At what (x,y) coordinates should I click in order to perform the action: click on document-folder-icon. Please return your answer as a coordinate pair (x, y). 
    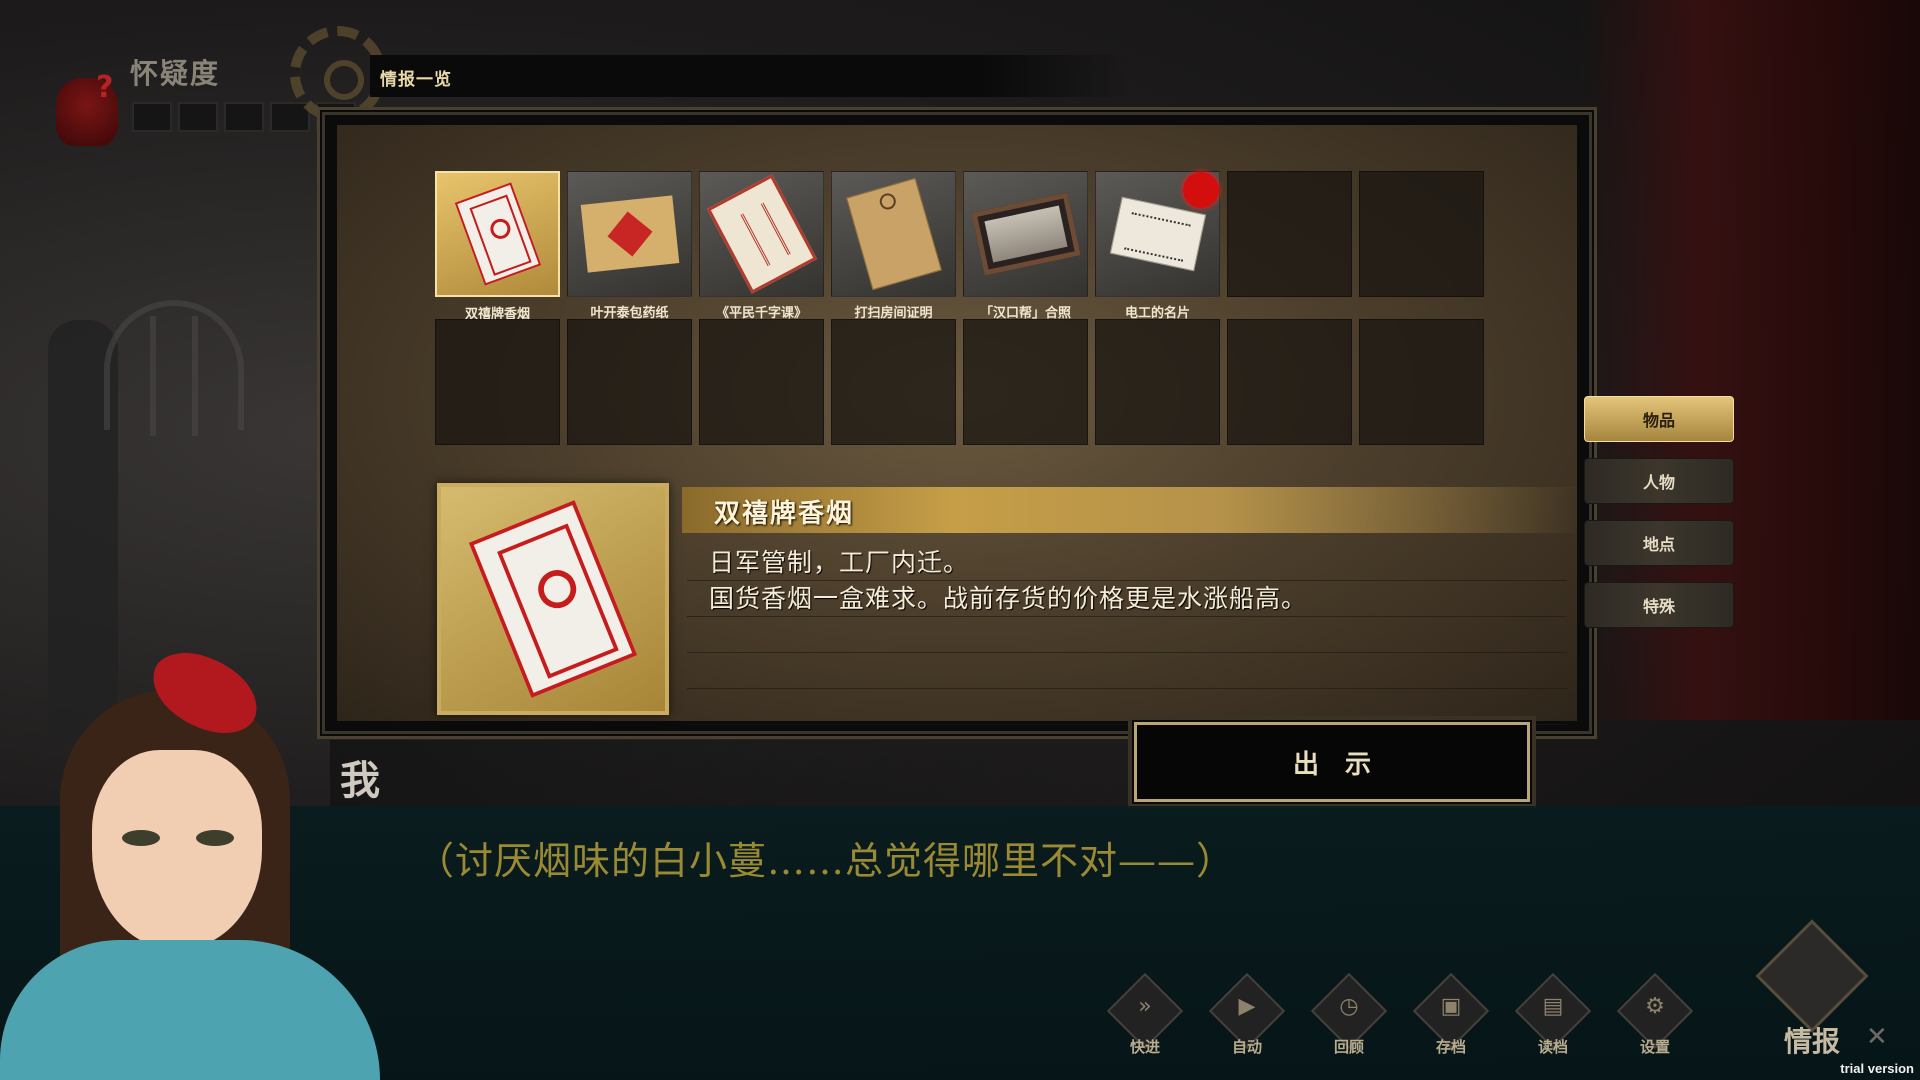
    Looking at the image, I should click on (893, 234).